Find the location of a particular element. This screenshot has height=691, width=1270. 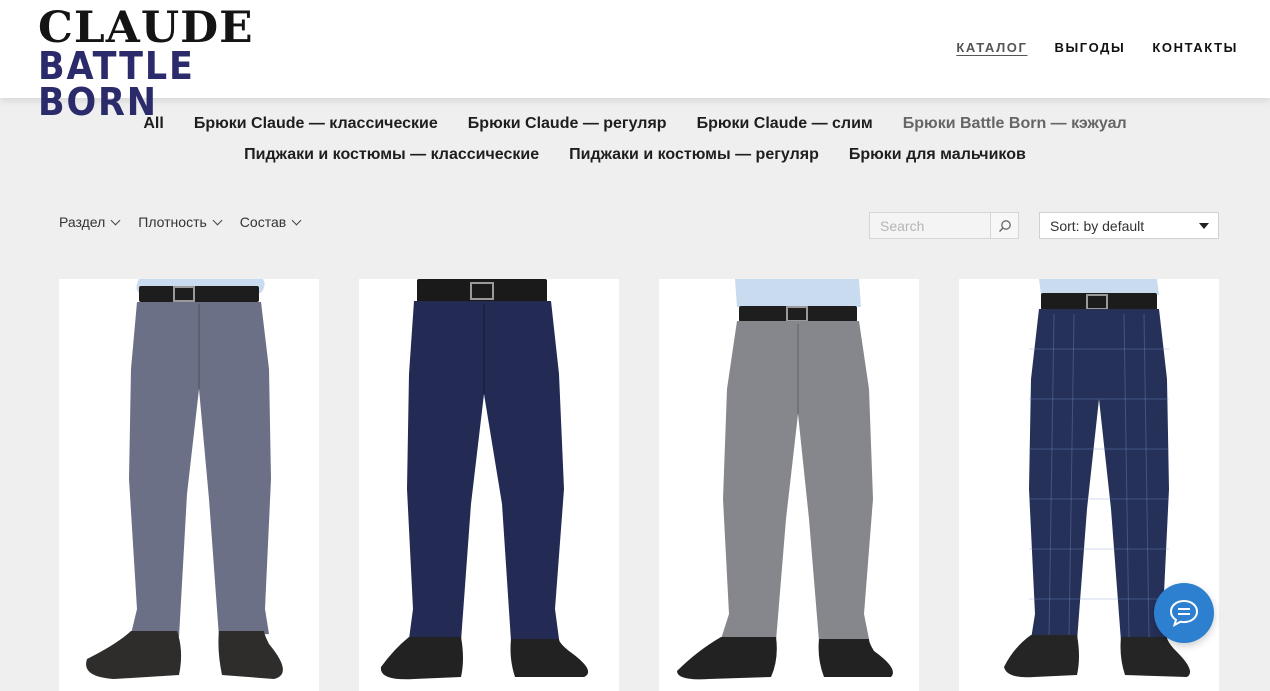

filter-section-label: Раздел is located at coordinates (82, 222).